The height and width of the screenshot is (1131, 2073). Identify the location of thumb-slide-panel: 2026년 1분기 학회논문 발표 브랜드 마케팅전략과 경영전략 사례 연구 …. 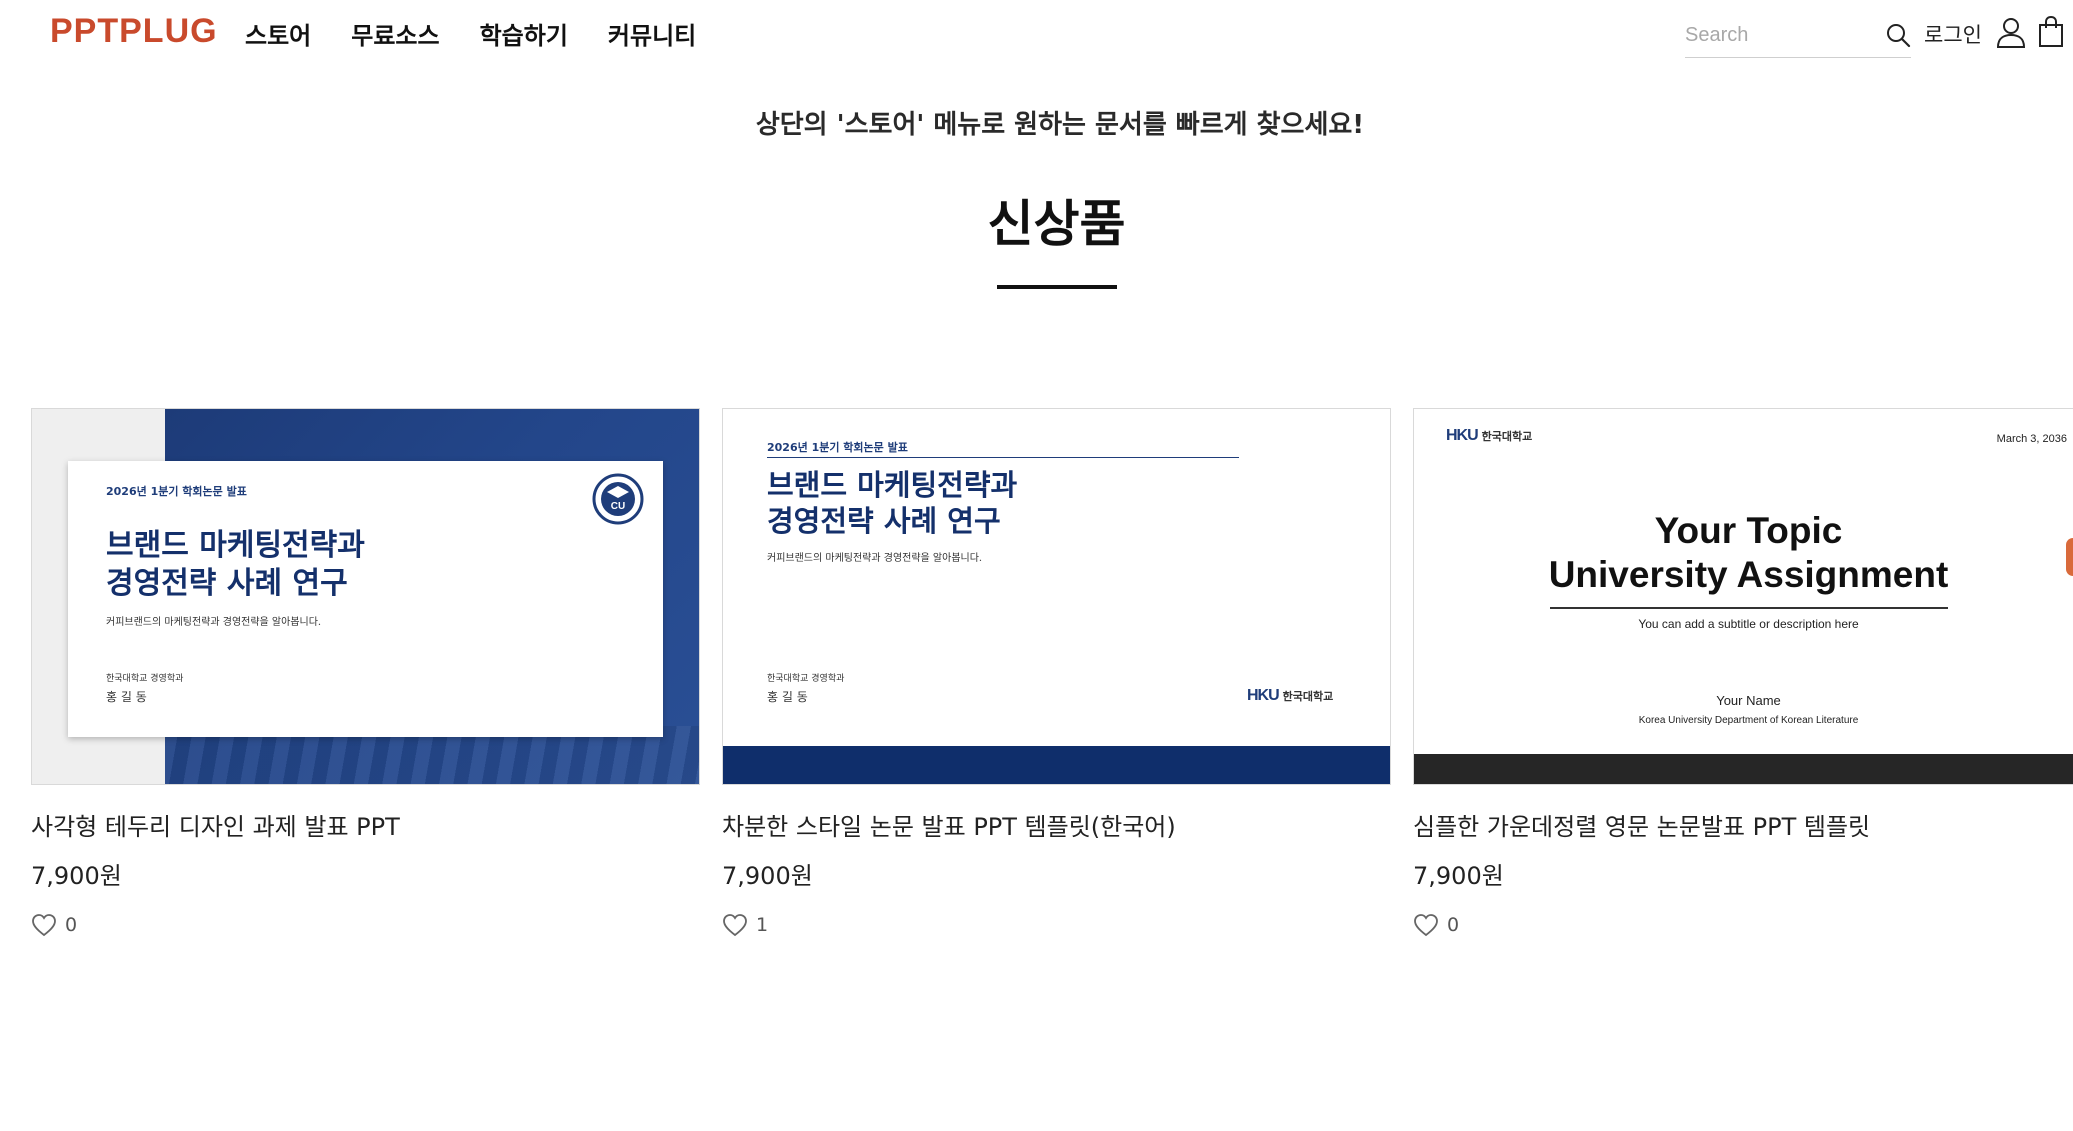
(365, 599).